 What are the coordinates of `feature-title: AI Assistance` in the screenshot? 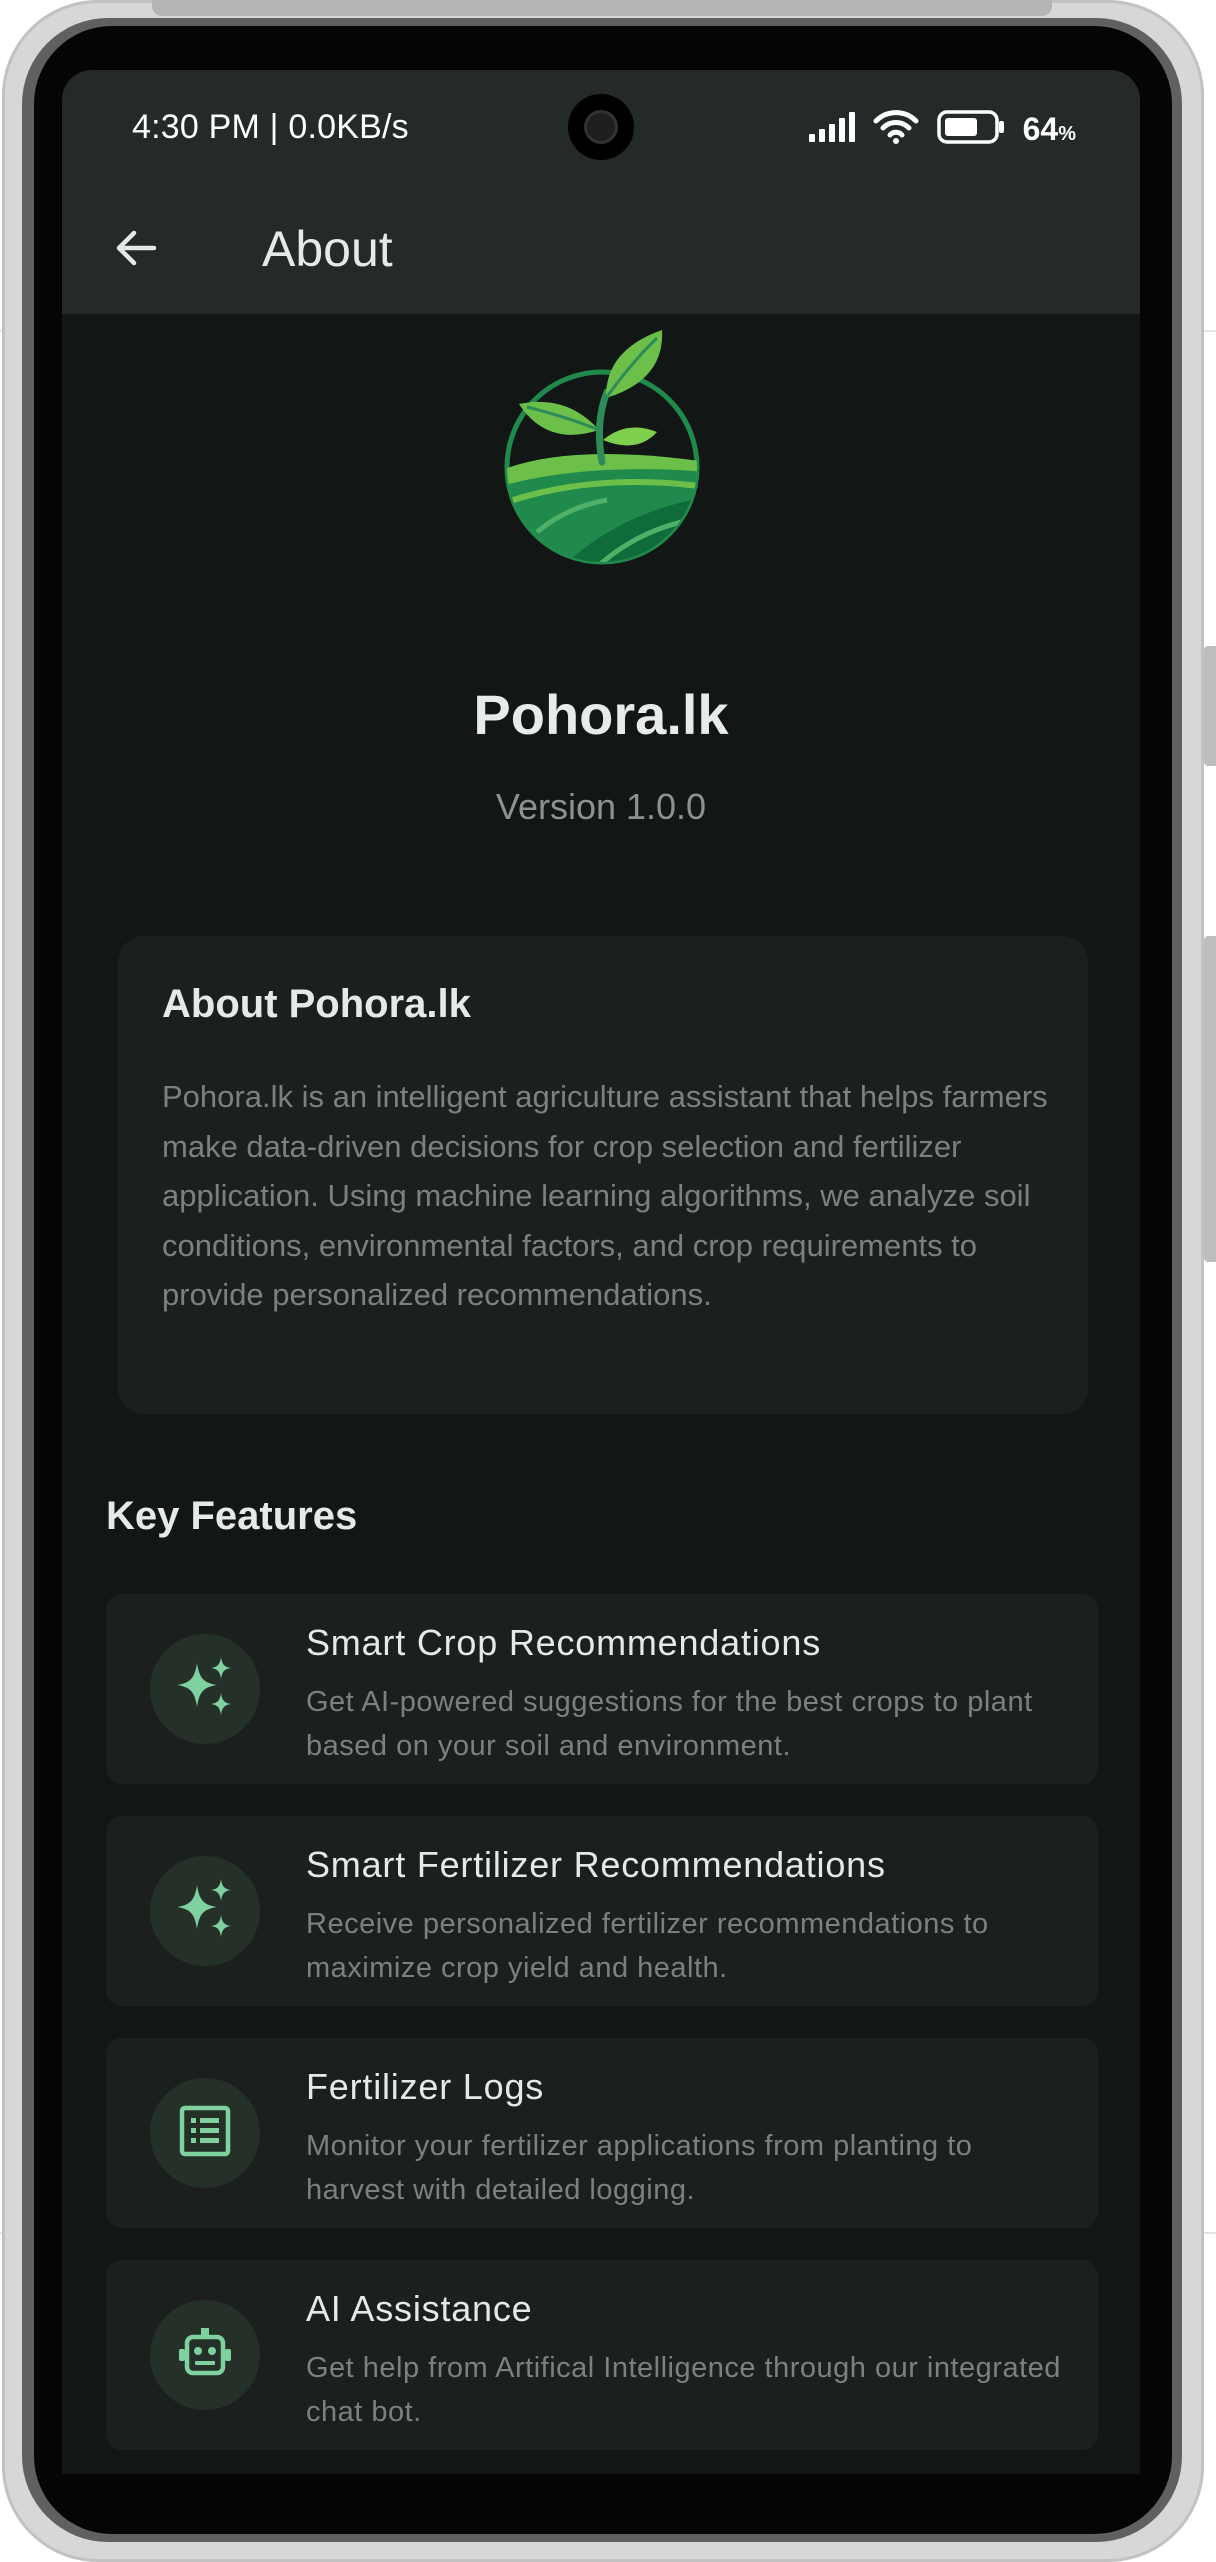 It's located at (419, 2308).